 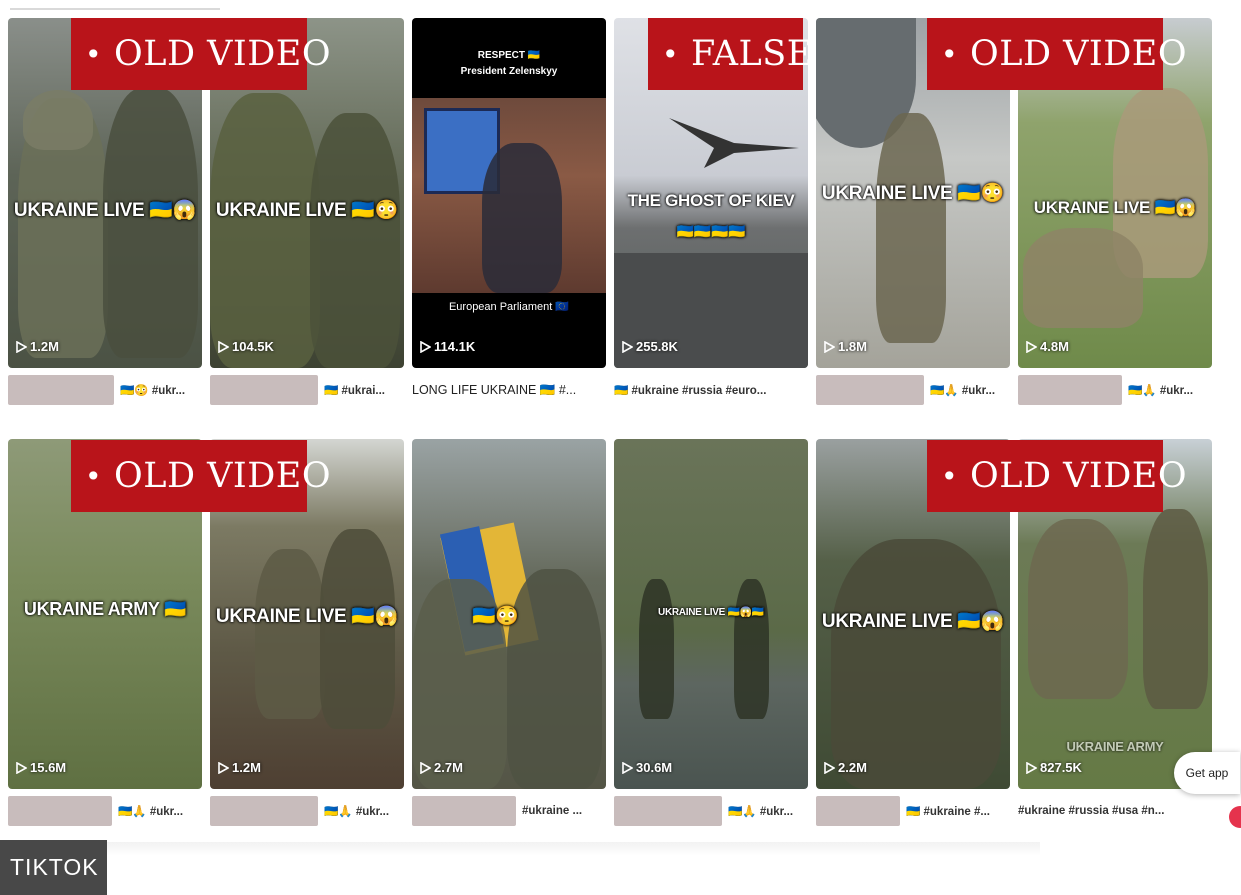 I want to click on top-divider, so click(x=115, y=9).